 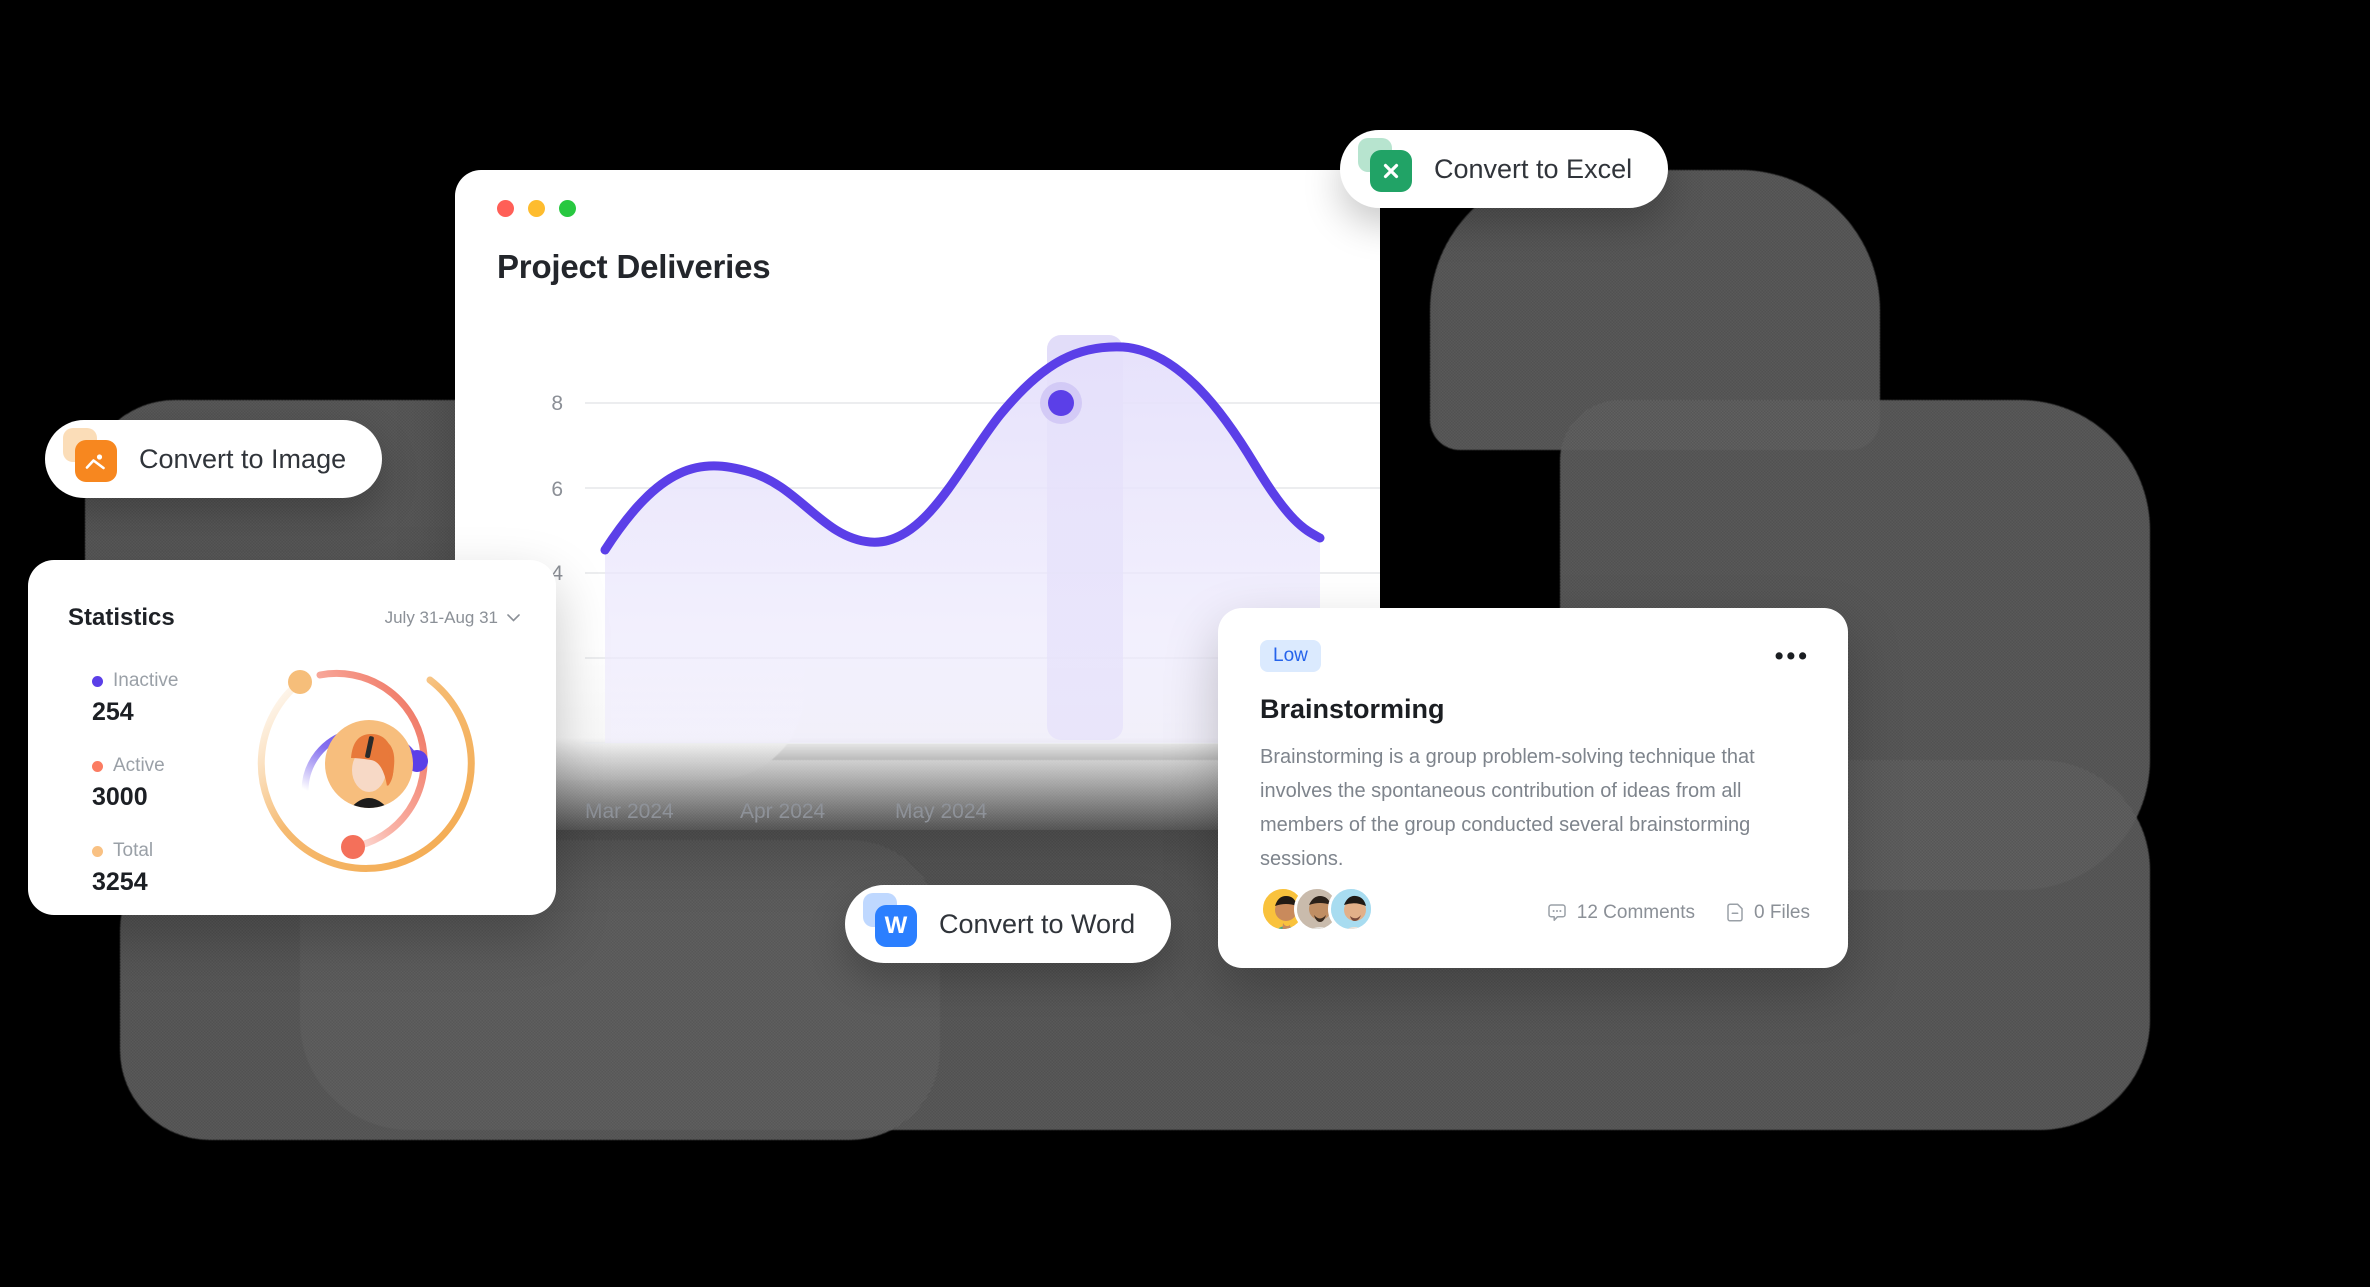 I want to click on legend-item-total: Total 3254, so click(x=135, y=868).